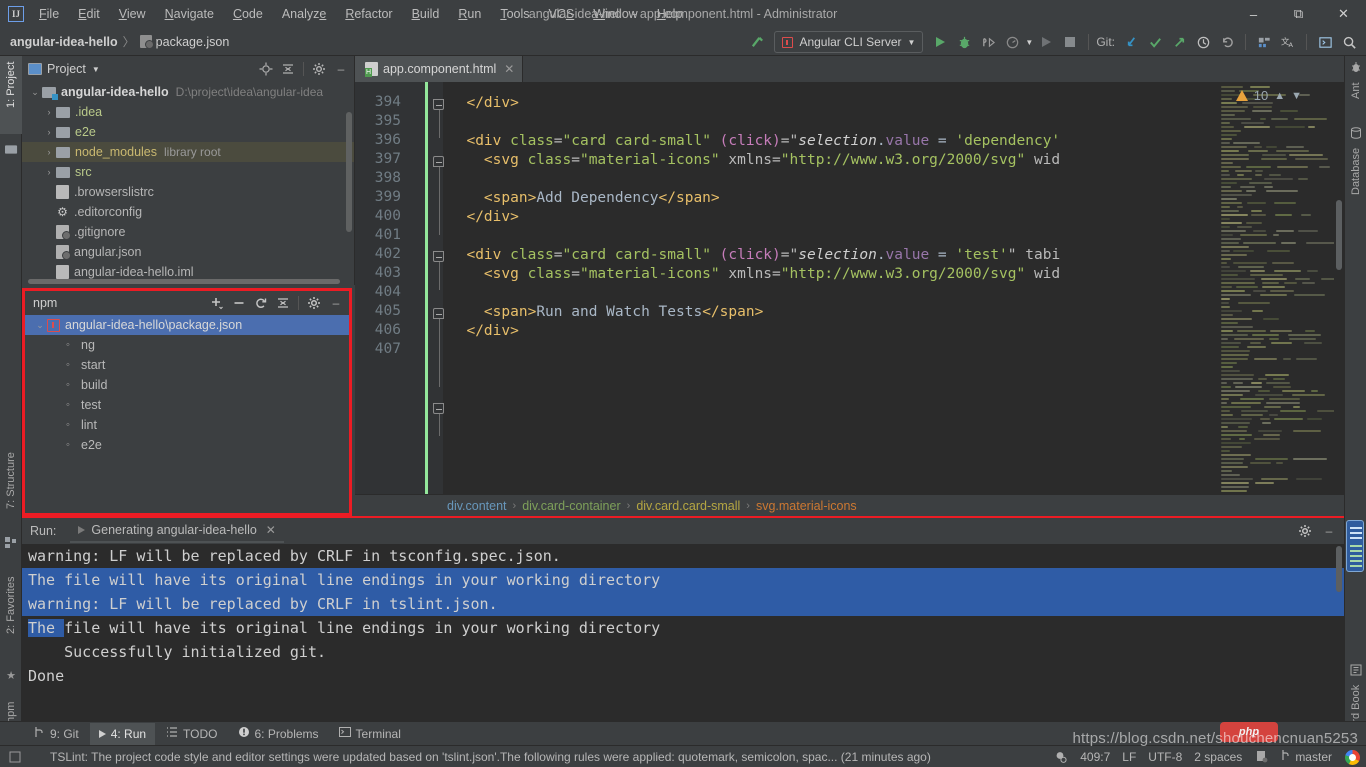 This screenshot has height=767, width=1366. Describe the element at coordinates (187, 325) in the screenshot. I see `npm-package-json-node: ⌄ angular-idea-hello\package.json` at that location.